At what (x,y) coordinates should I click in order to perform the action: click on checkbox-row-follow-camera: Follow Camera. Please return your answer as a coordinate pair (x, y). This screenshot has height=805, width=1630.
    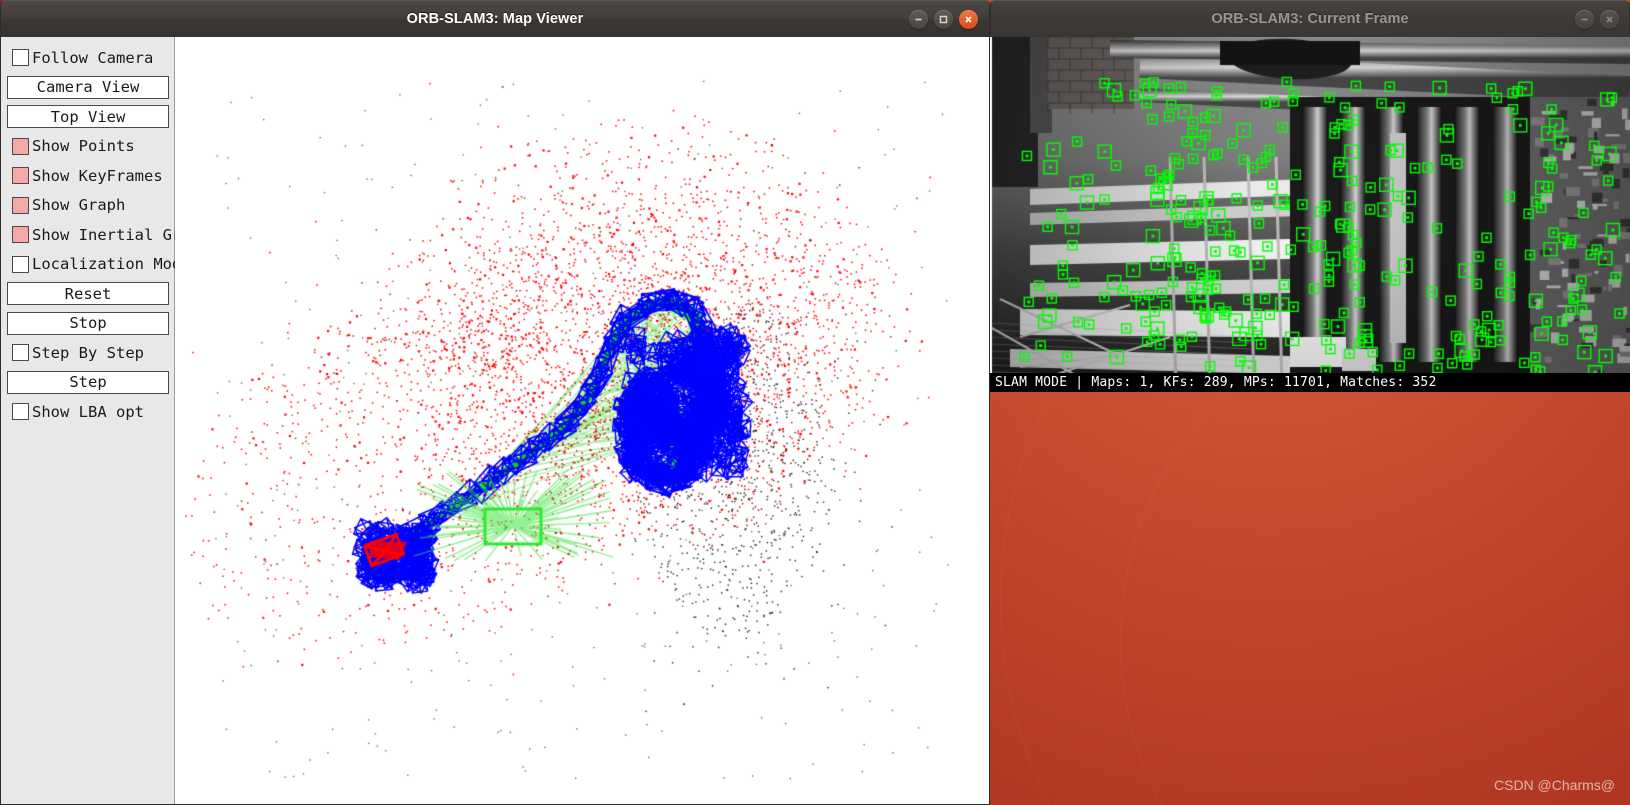
    Looking at the image, I should click on (88, 58).